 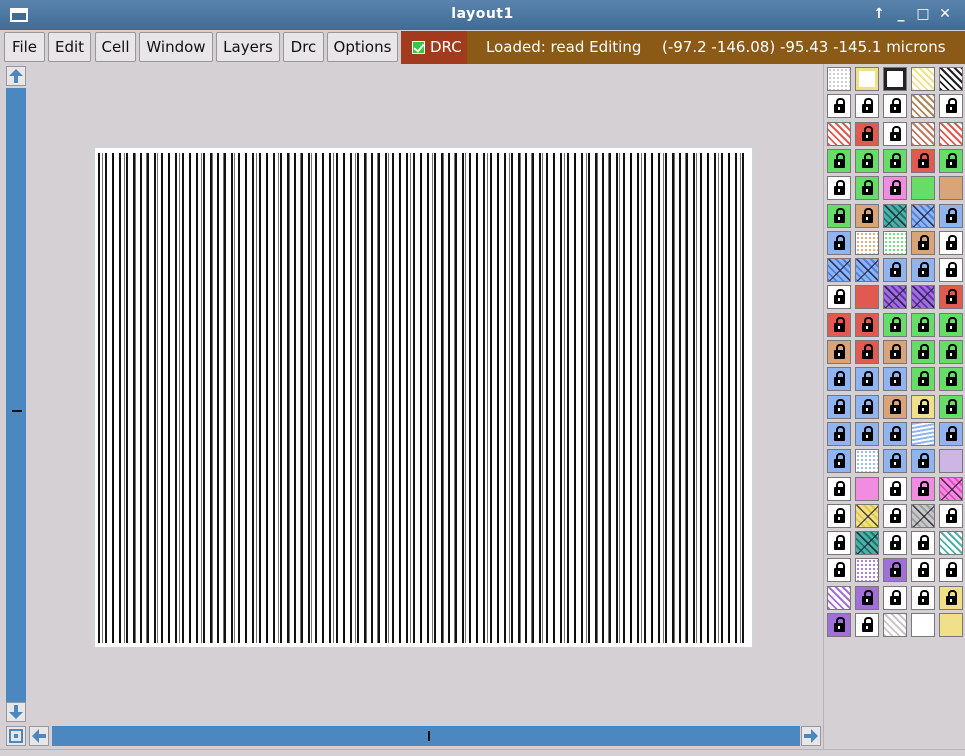 I want to click on horizontal-scroll-thumb, so click(x=429, y=736).